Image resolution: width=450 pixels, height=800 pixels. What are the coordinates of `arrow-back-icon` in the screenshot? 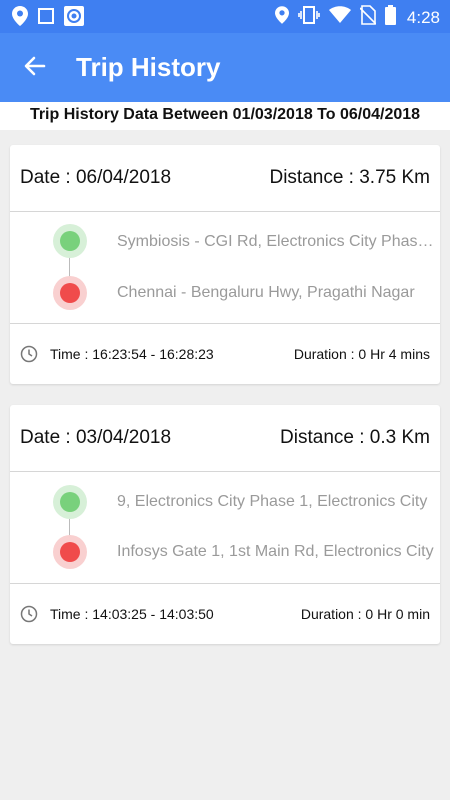 It's located at (35, 68).